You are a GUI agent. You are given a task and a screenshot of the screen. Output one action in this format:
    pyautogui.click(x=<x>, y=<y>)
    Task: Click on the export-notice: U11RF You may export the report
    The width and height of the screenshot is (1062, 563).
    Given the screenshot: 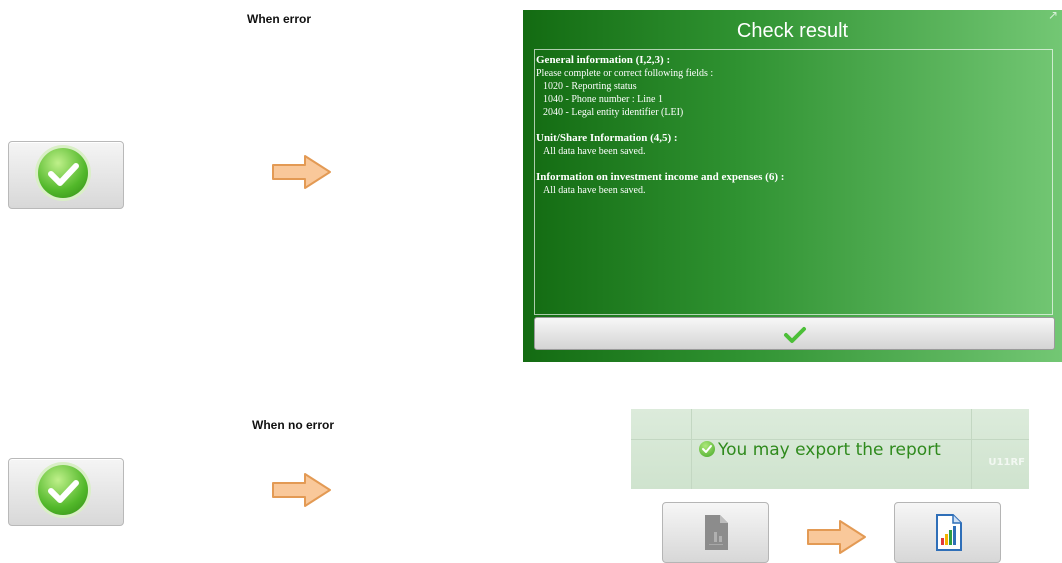 What is the action you would take?
    pyautogui.click(x=830, y=449)
    